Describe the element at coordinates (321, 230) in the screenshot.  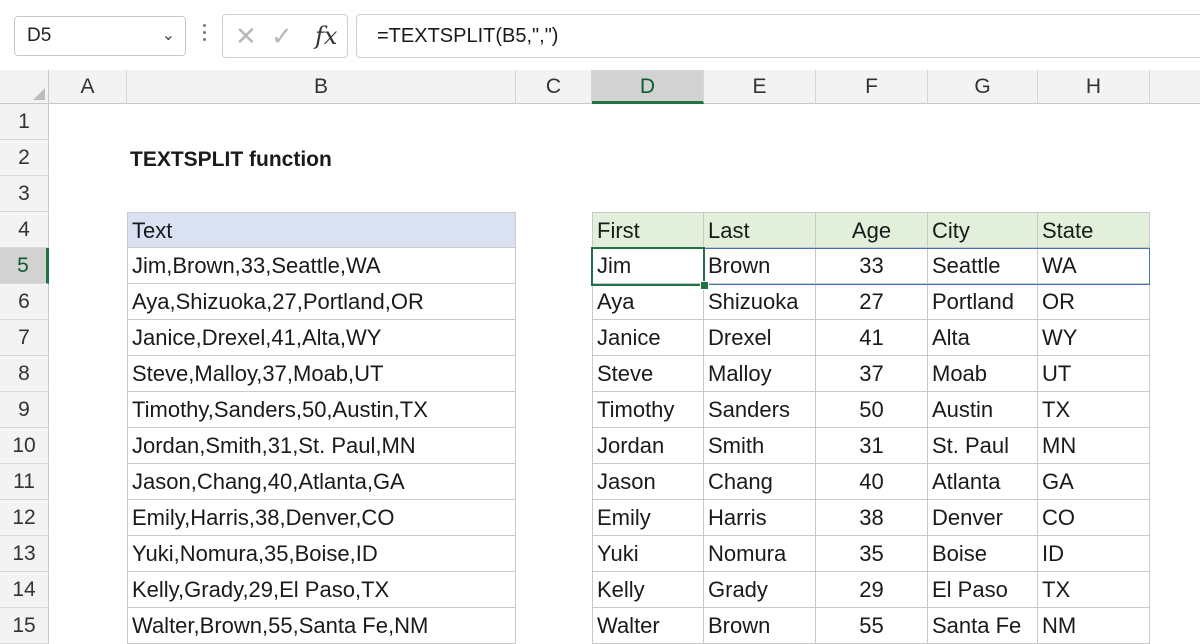
I see `source-header-cell: Text` at that location.